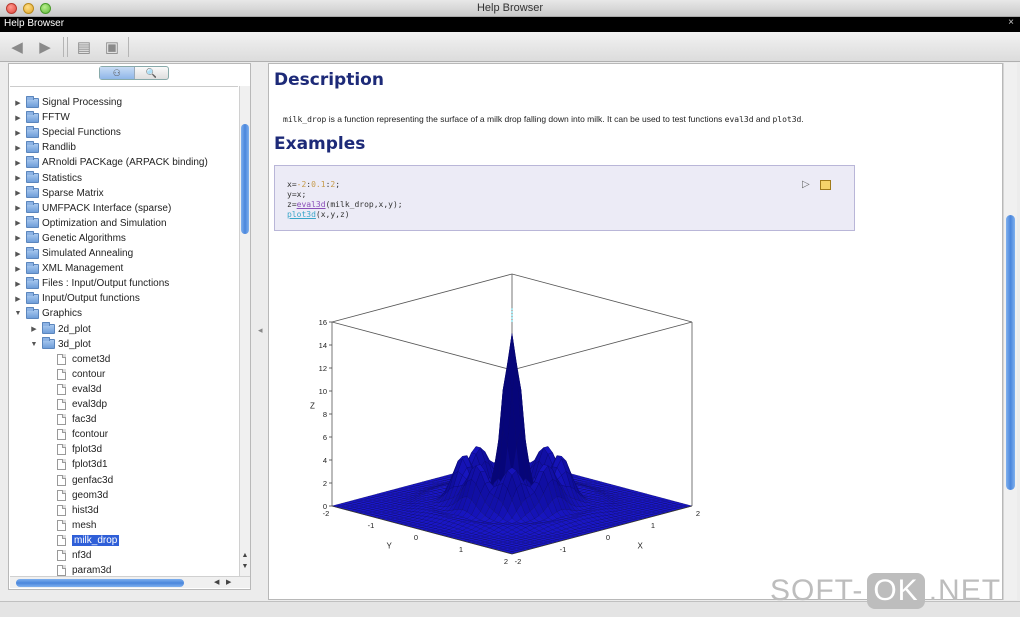 The height and width of the screenshot is (617, 1020). Describe the element at coordinates (92, 208) in the screenshot. I see `tree-folder-item: ▶ UMFPACK Interface (sparse)` at that location.